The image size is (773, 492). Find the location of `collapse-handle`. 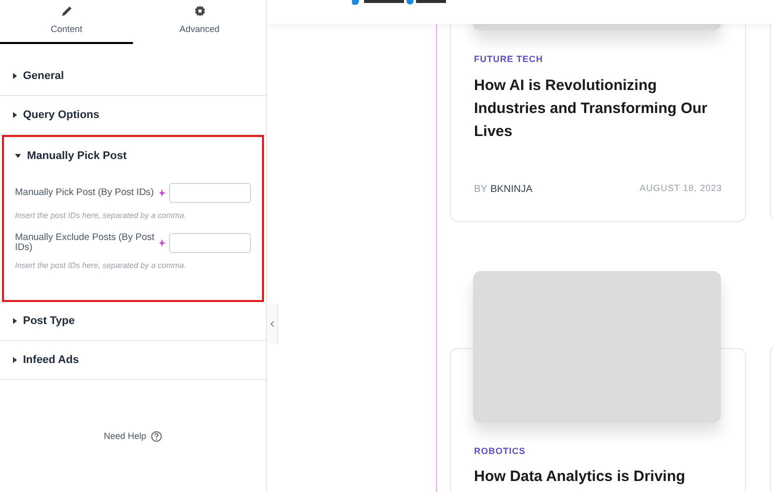

collapse-handle is located at coordinates (272, 324).